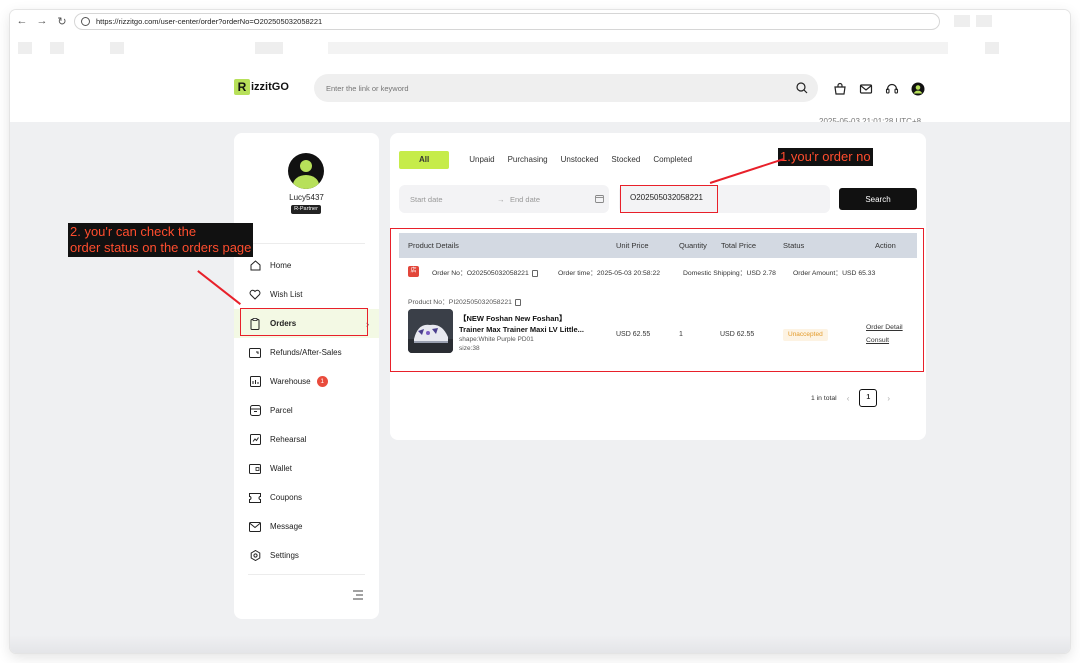  I want to click on sidebar-item-parcel: Parcel, so click(306, 410).